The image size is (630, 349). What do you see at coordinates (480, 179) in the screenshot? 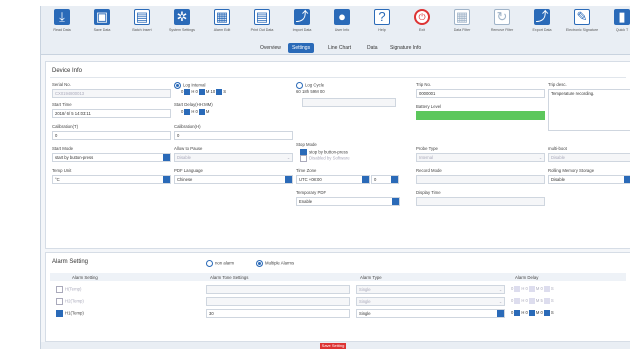
I see `record-mode-field` at bounding box center [480, 179].